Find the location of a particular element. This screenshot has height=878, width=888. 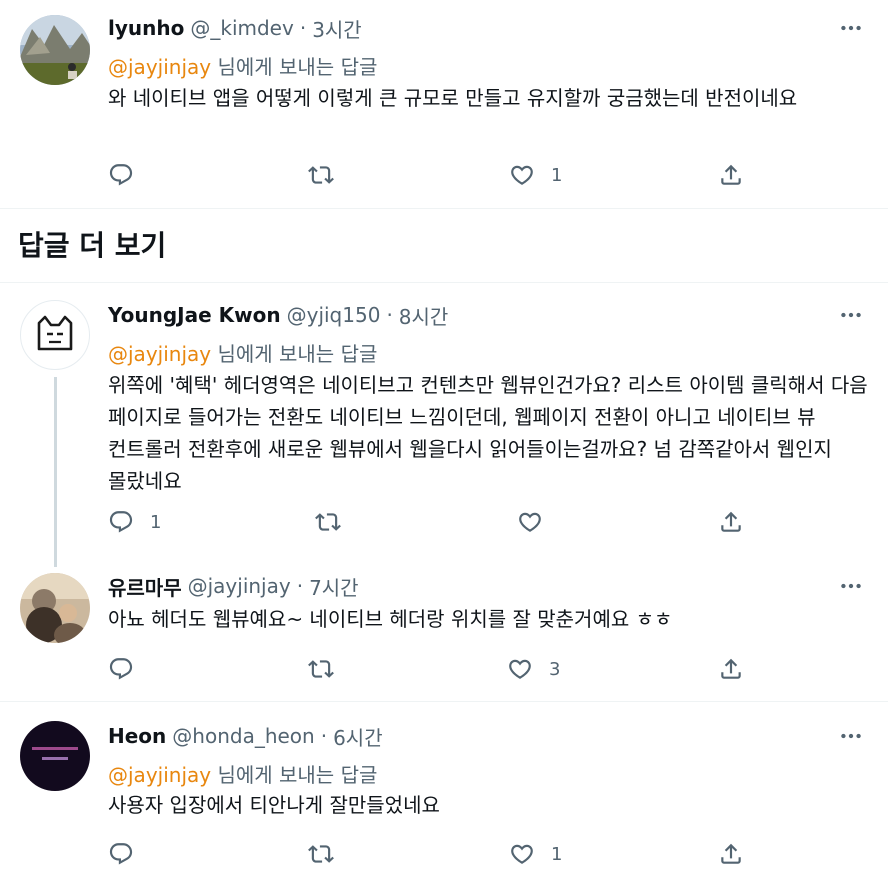

tweet-actions: 3 is located at coordinates (428, 669).